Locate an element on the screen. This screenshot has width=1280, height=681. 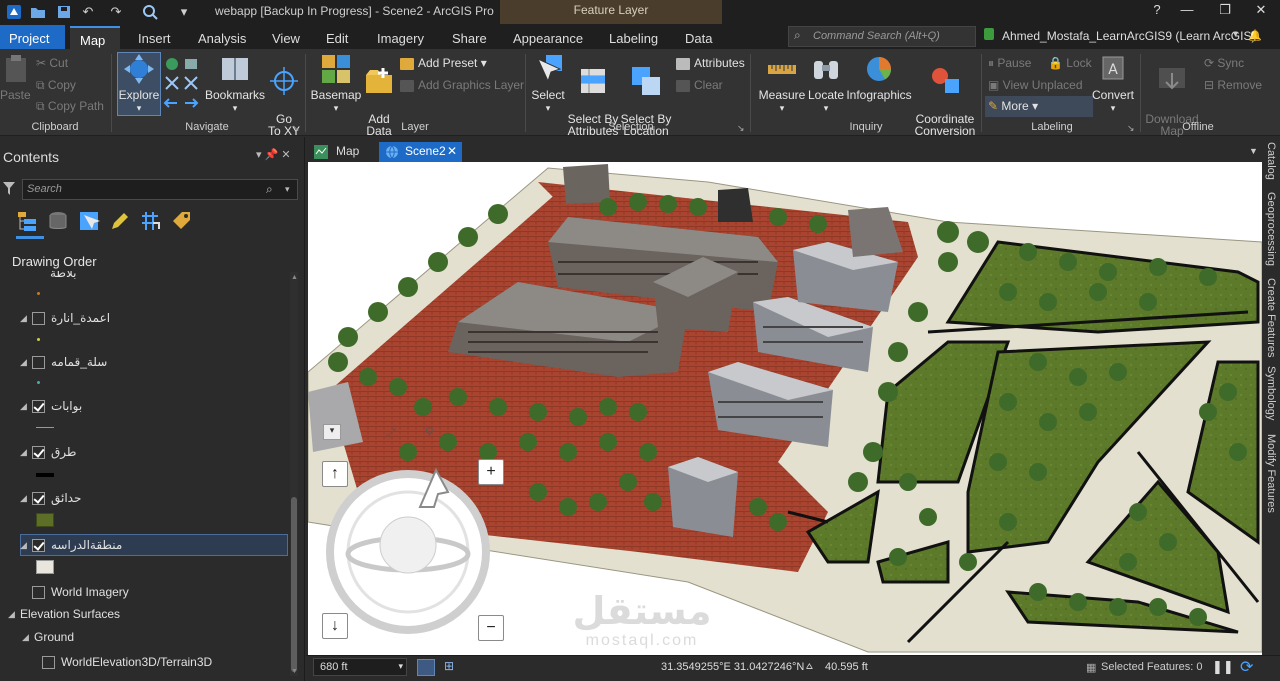
catalog-pane-tab: Catalog is located at coordinates (1271, 161).